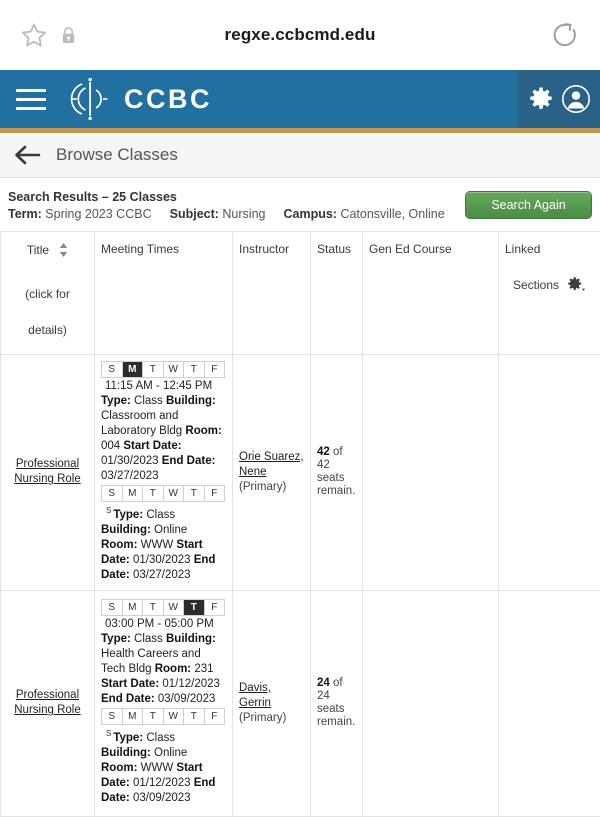 This screenshot has width=600, height=817. What do you see at coordinates (98, 214) in the screenshot?
I see `term-value: Spring 2023 CCBC` at bounding box center [98, 214].